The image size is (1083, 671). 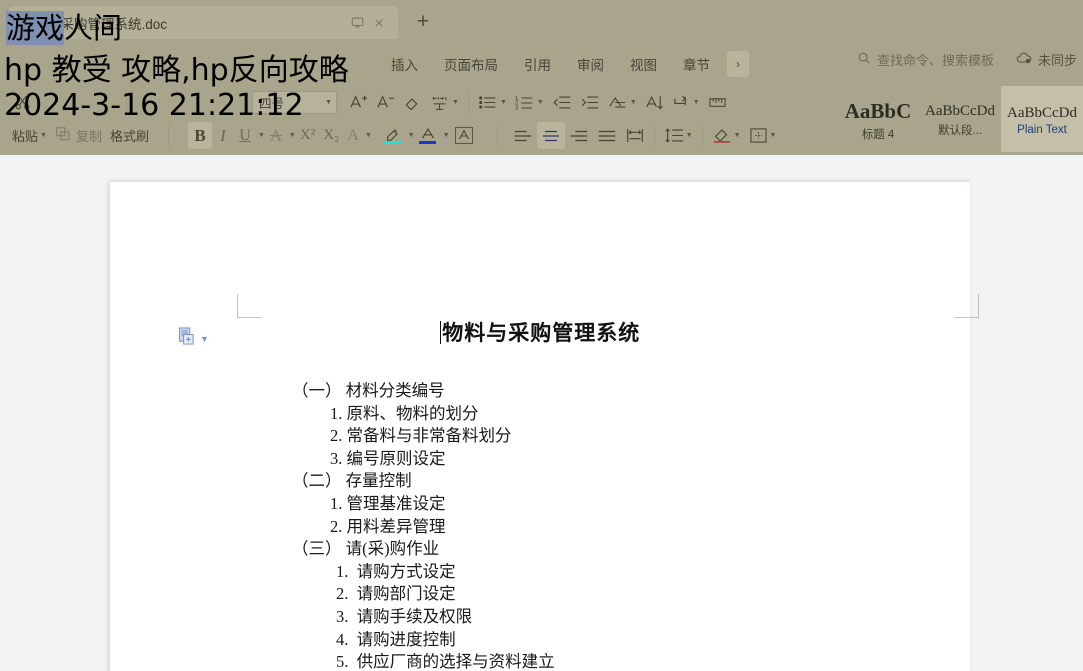 I want to click on format-painter-button: 格式刷, so click(x=129, y=135).